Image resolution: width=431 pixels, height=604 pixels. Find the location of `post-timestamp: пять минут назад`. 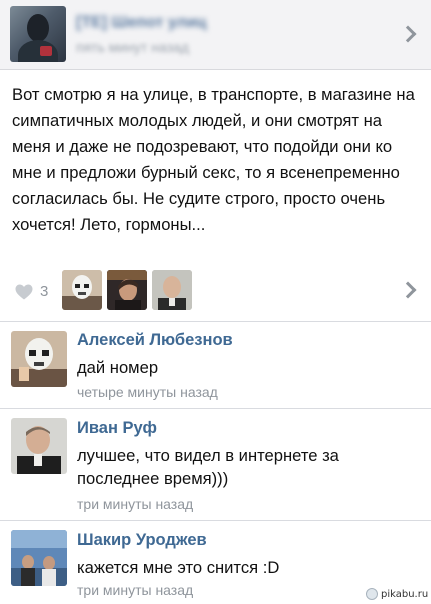

post-timestamp: пять минут назад is located at coordinates (132, 47).